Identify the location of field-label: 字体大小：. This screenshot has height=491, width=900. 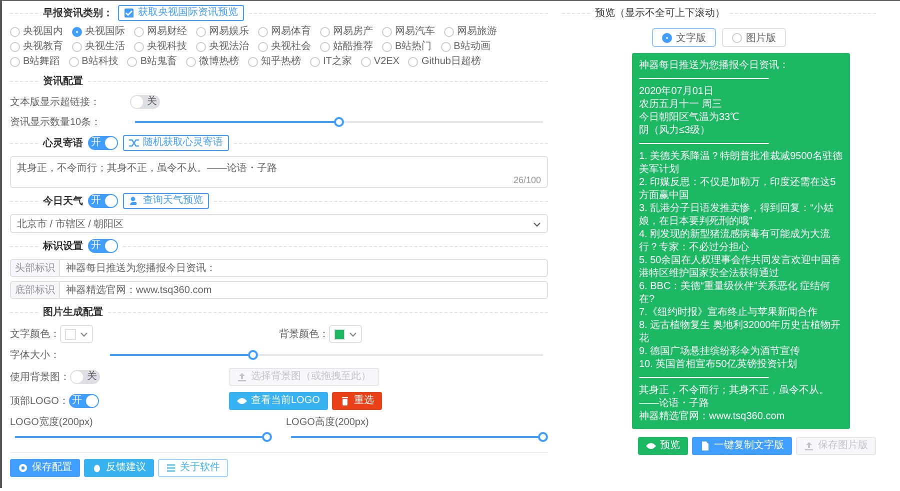
(35, 355).